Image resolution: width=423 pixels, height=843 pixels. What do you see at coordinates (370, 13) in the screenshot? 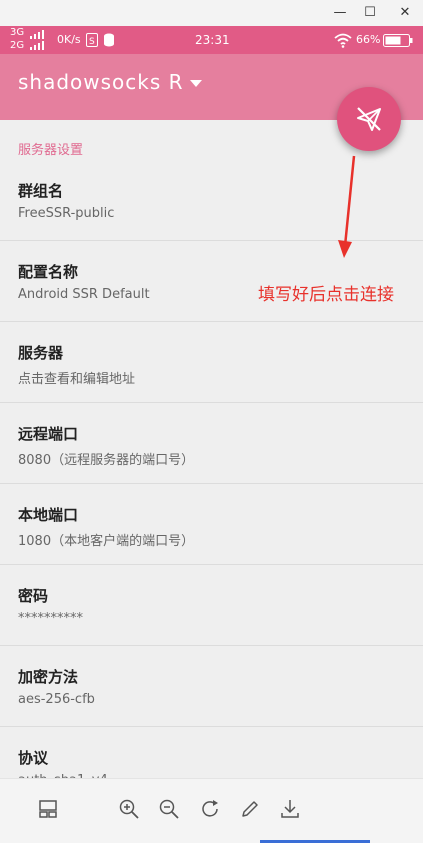
I see `maximize-button: ☐` at bounding box center [370, 13].